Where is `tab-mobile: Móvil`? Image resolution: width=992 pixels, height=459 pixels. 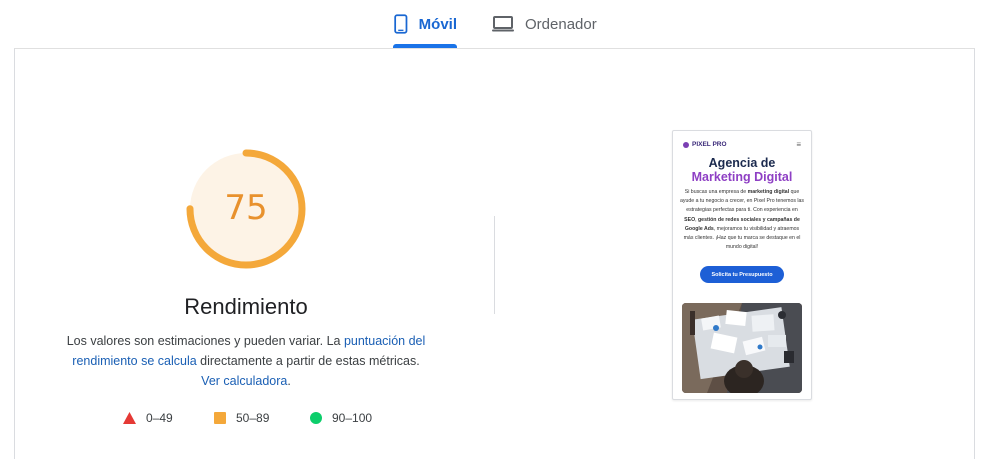
tab-mobile: Móvil is located at coordinates (425, 24).